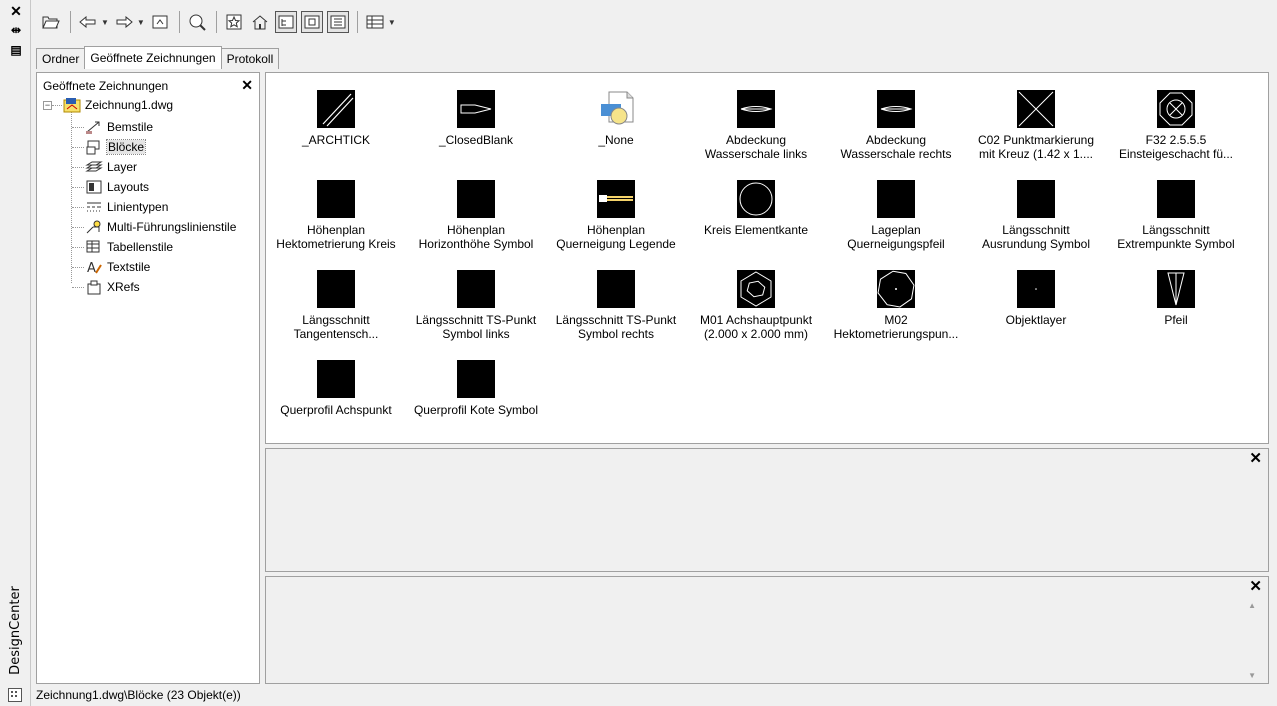  Describe the element at coordinates (16, 30) in the screenshot. I see `autohide-icon: ⇹` at that location.